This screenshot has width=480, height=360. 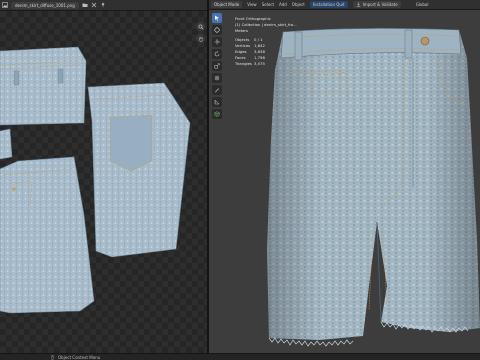 I want to click on menu-add: Add, so click(x=283, y=4).